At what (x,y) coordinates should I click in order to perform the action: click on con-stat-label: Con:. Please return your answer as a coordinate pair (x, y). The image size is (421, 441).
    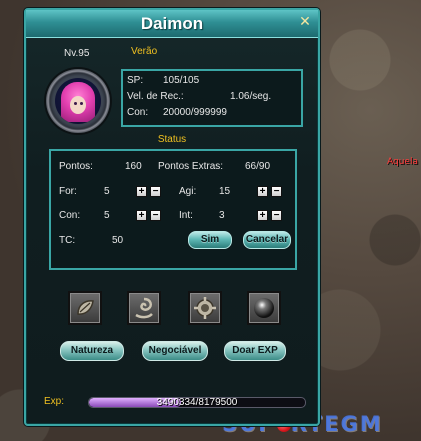
    Looking at the image, I should click on (70, 215).